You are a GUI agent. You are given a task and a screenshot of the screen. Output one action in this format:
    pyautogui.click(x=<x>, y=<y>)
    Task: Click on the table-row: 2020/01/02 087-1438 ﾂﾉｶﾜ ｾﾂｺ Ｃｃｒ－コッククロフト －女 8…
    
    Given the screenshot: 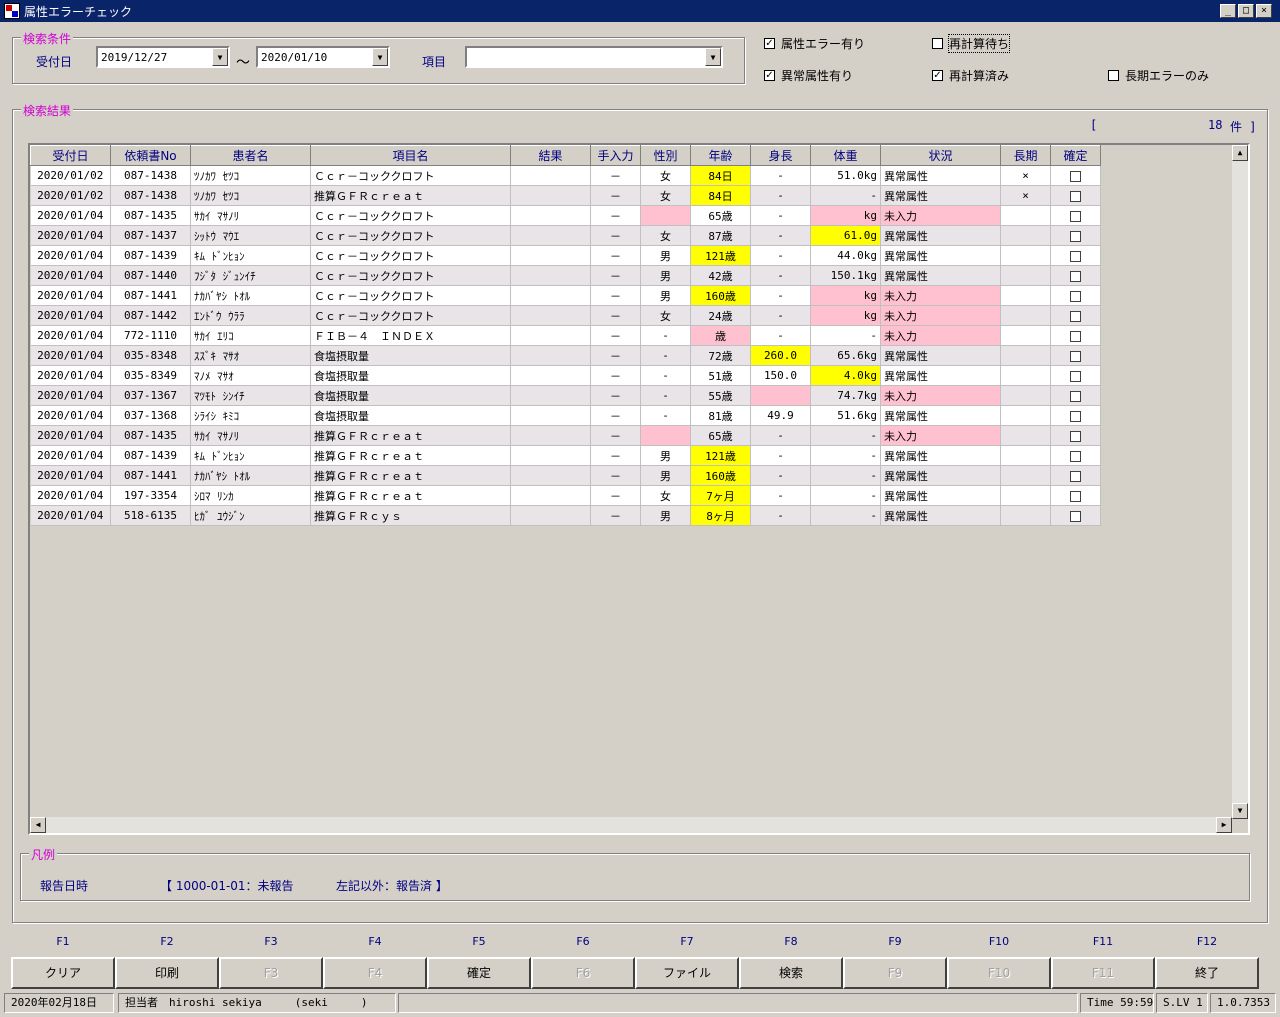 What is the action you would take?
    pyautogui.click(x=565, y=175)
    